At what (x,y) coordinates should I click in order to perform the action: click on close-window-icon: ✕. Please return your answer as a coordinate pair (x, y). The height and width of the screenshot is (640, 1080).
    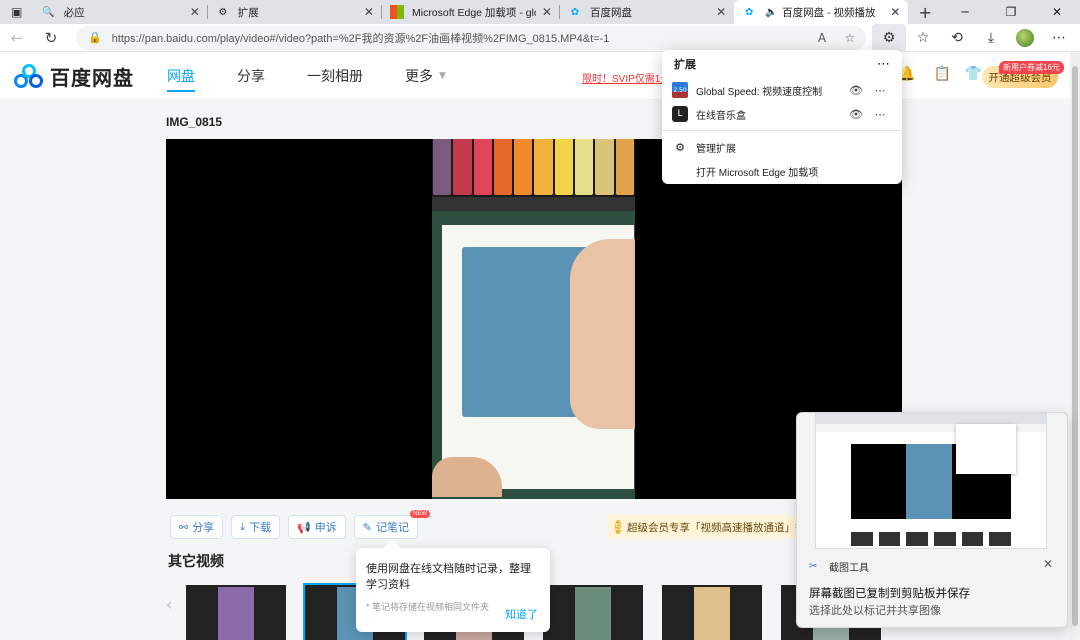
    Looking at the image, I should click on (1057, 12).